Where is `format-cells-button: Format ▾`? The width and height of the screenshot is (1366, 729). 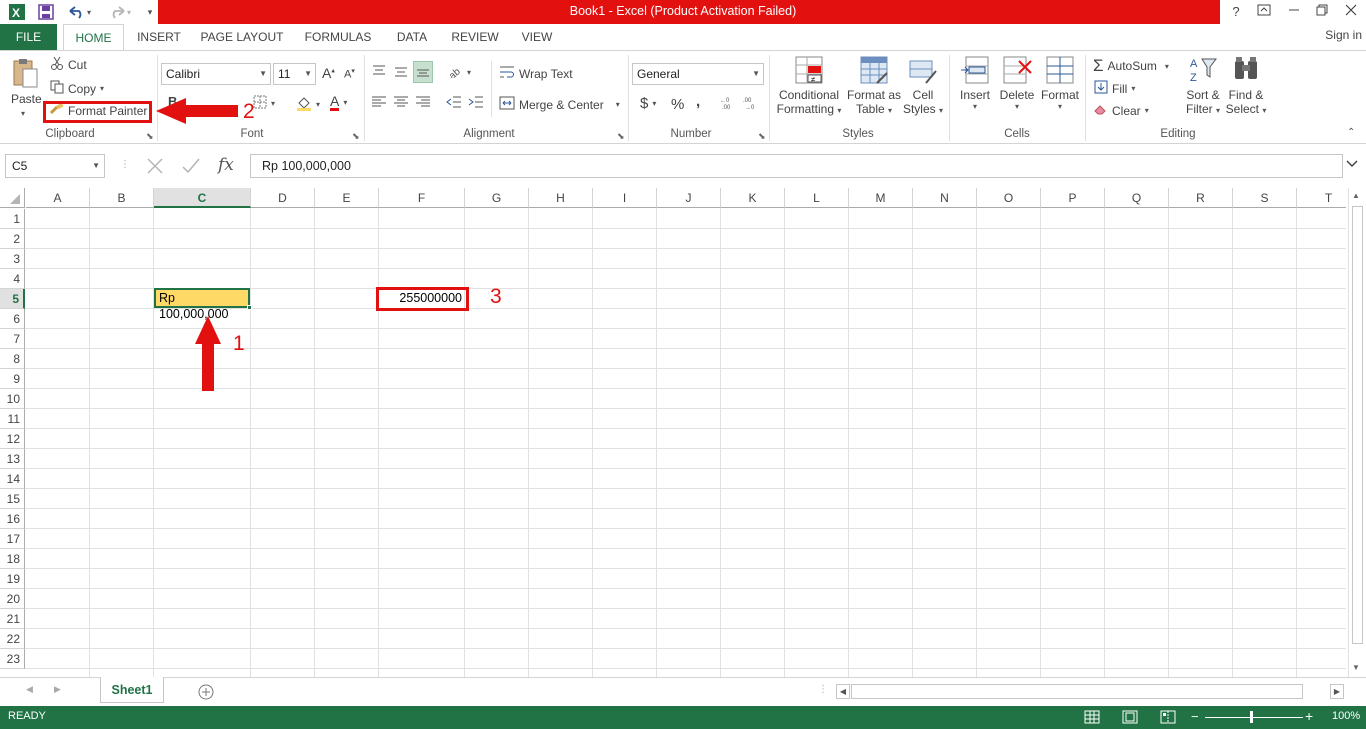
format-cells-button: Format ▾ is located at coordinates (1060, 83).